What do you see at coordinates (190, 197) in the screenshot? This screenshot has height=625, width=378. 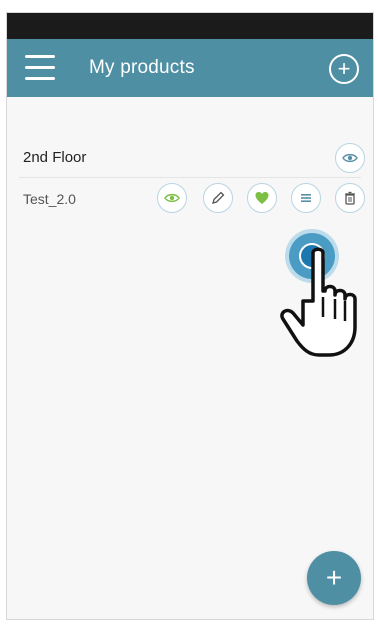 I see `list-item: Test_2.0` at bounding box center [190, 197].